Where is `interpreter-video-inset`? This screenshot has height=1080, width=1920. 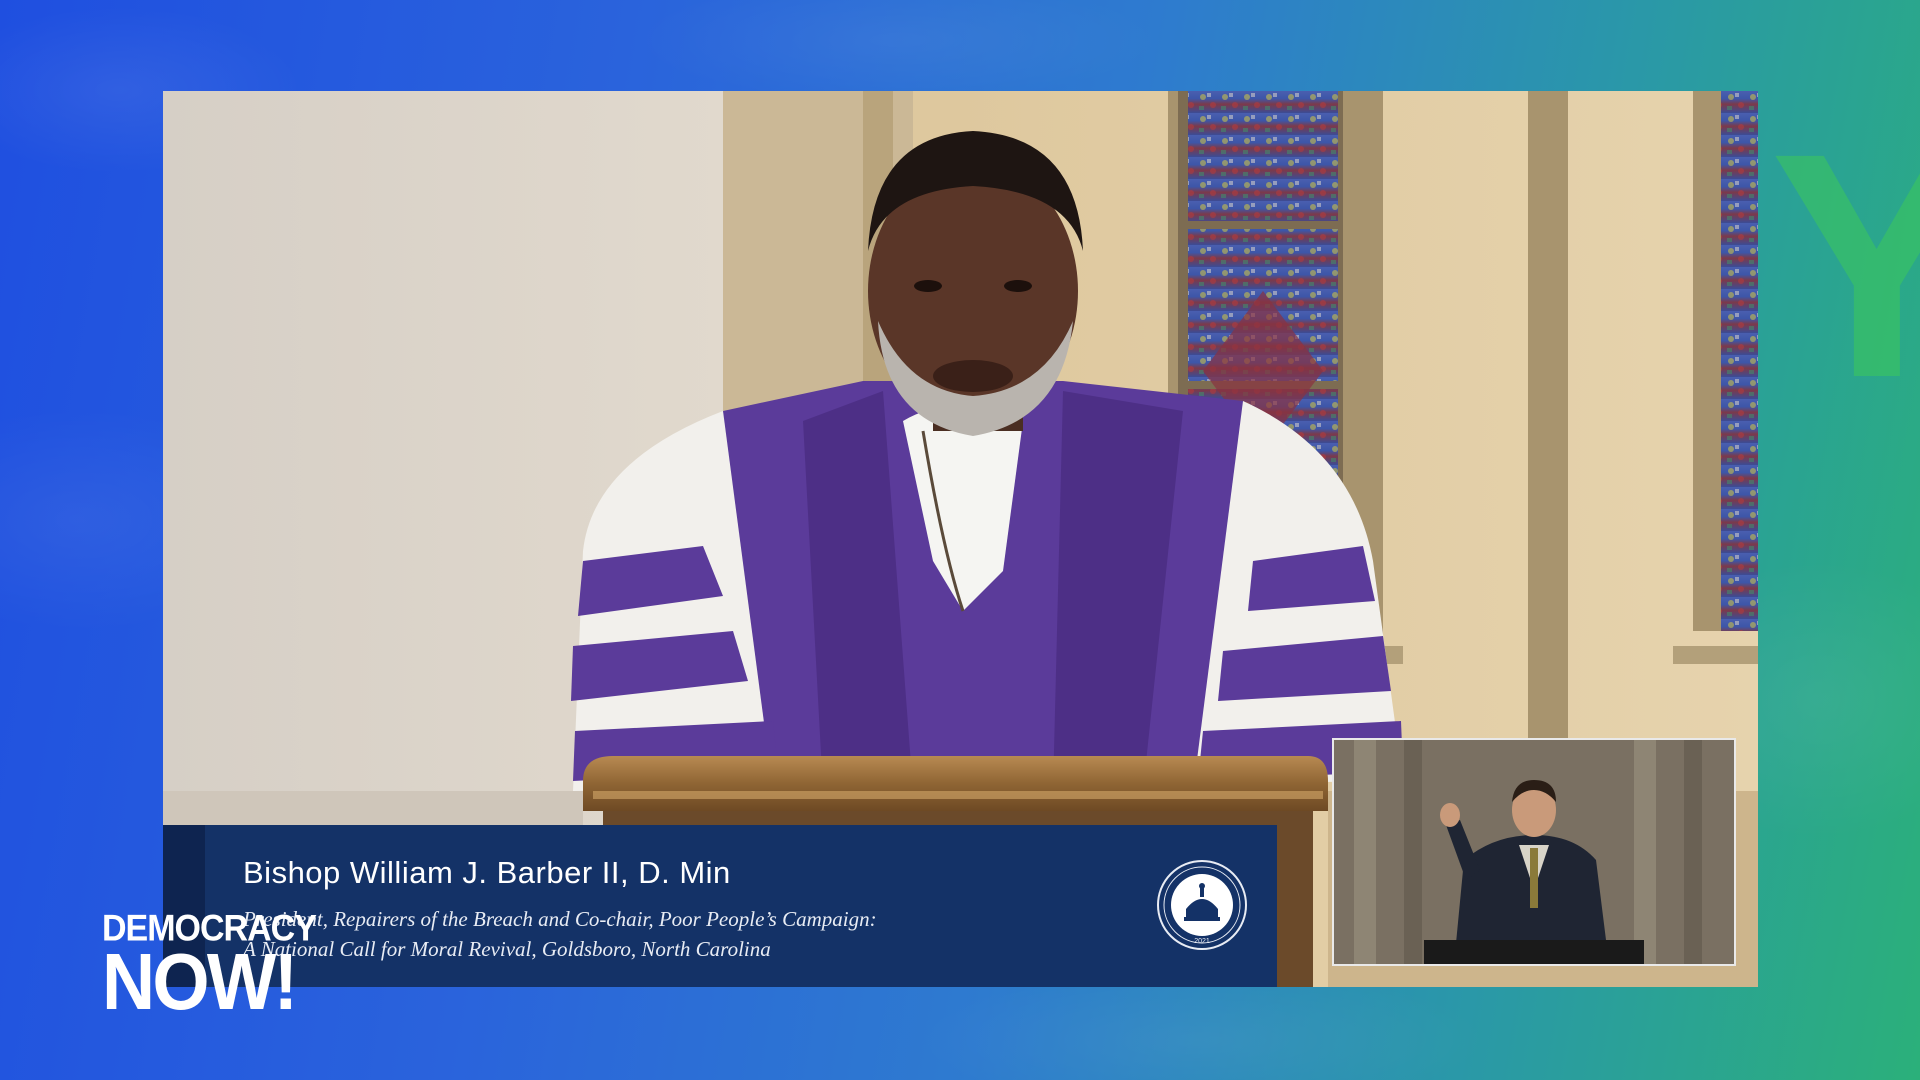 interpreter-video-inset is located at coordinates (1534, 852).